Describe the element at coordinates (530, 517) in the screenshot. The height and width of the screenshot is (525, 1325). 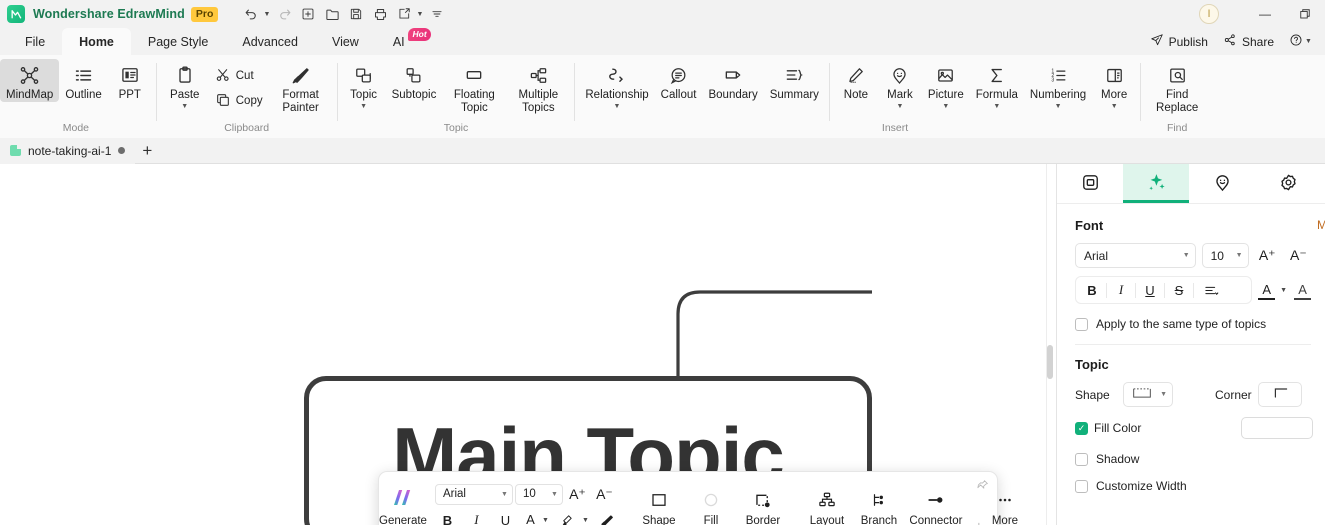
I see `font-color-button: A` at that location.